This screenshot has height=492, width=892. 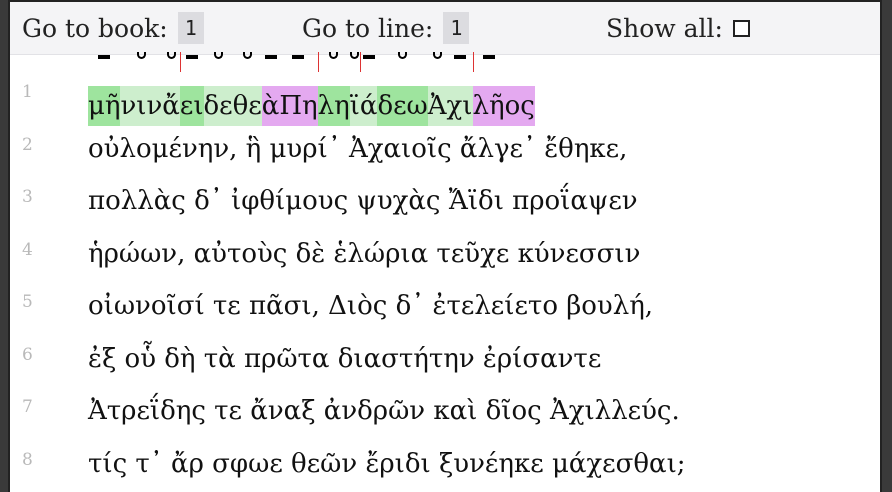 What do you see at coordinates (104, 106) in the screenshot?
I see `syllable-highlight: μῆ` at bounding box center [104, 106].